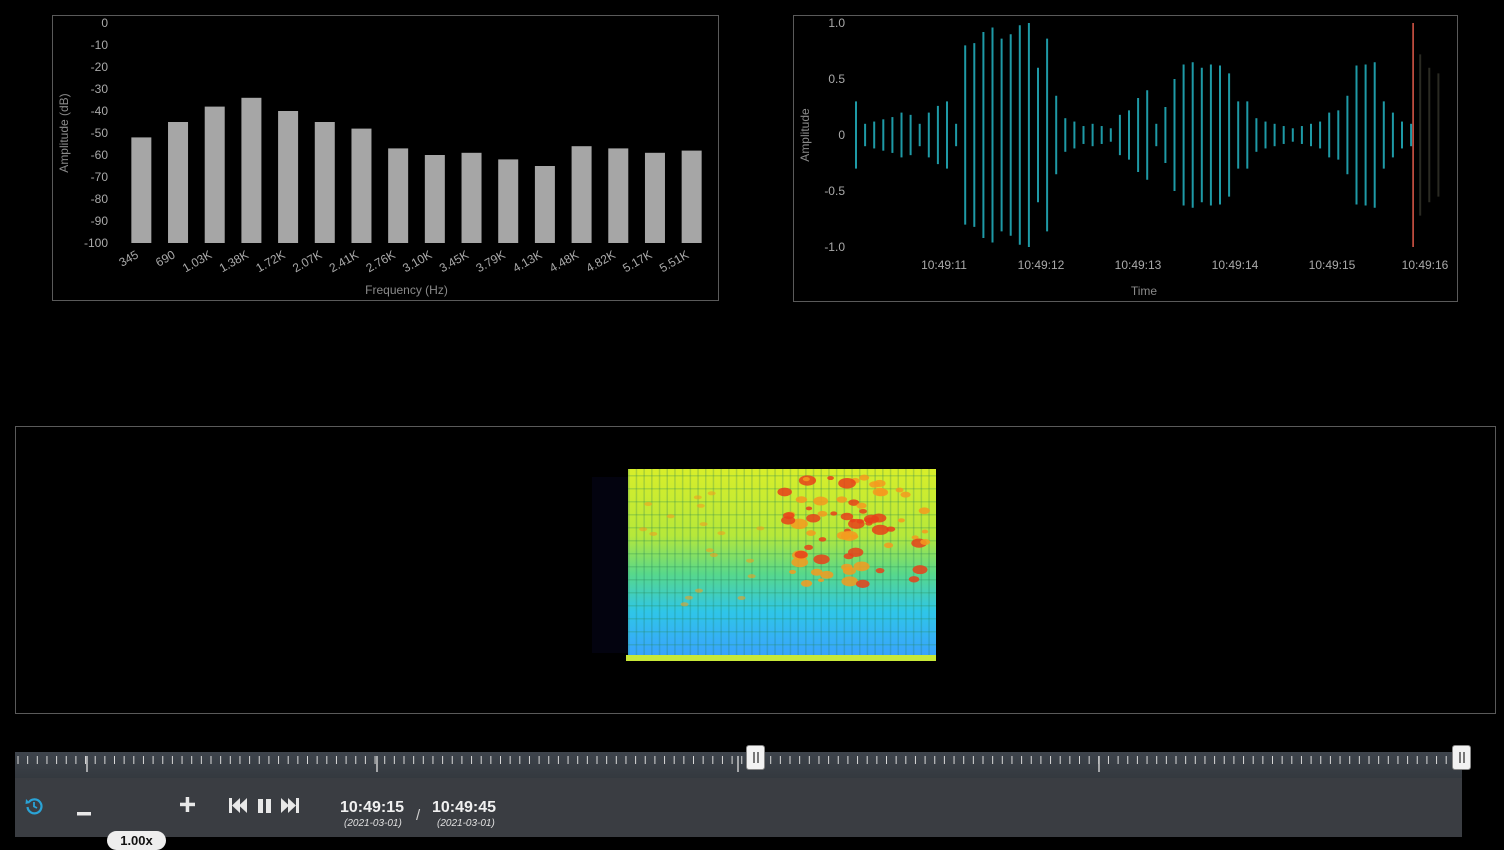 The image size is (1504, 850). I want to click on x-tick-label: 1.03K, so click(197, 261).